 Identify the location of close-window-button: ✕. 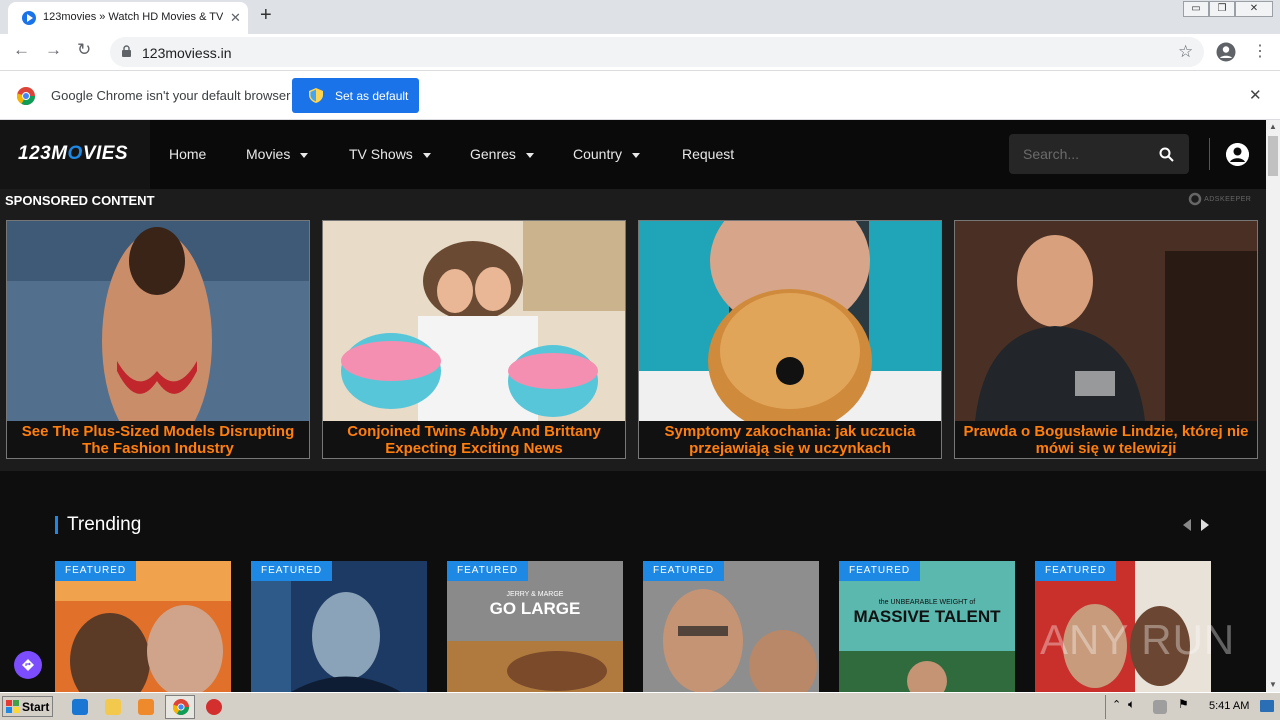
(1254, 9).